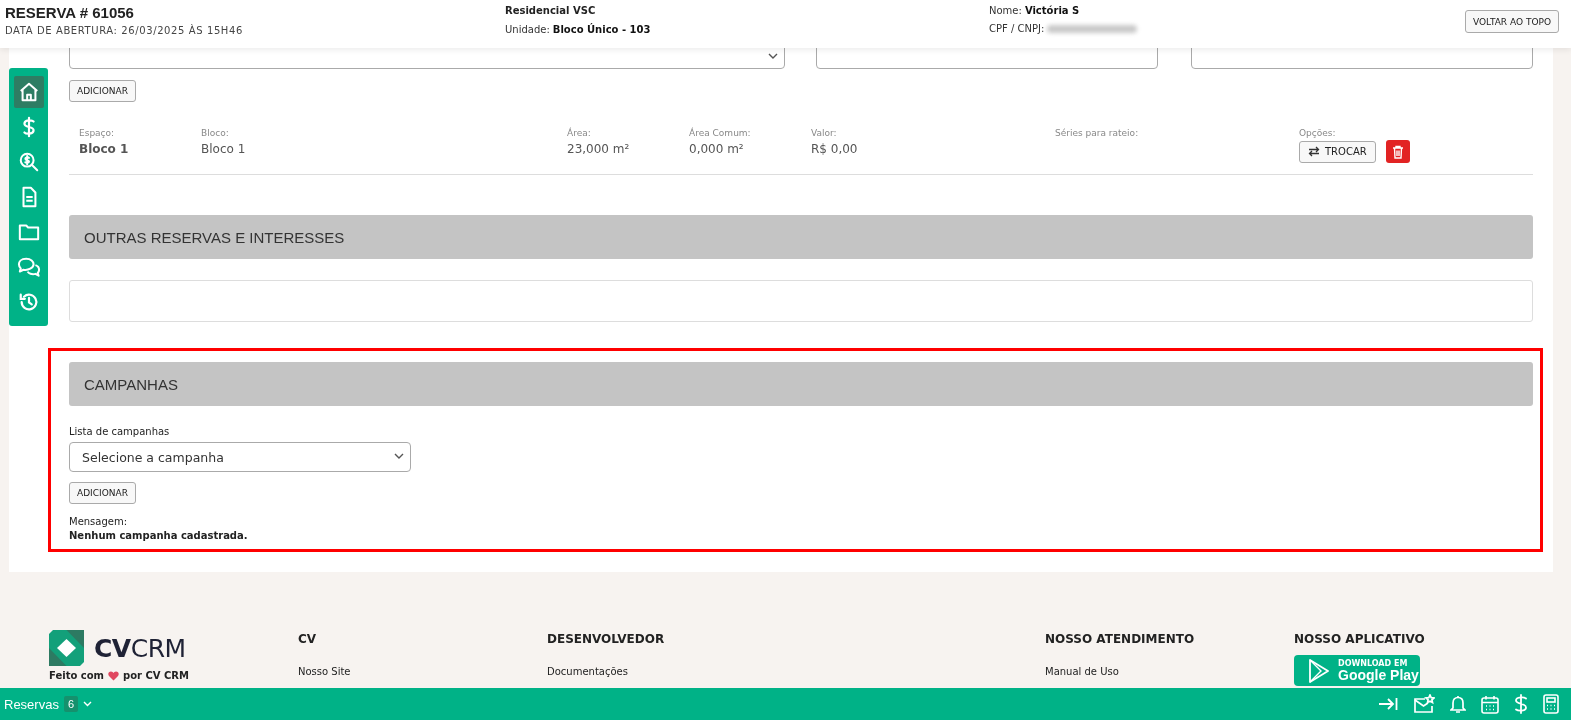 The height and width of the screenshot is (720, 1571). What do you see at coordinates (71, 704) in the screenshot?
I see `count-badge: 6` at bounding box center [71, 704].